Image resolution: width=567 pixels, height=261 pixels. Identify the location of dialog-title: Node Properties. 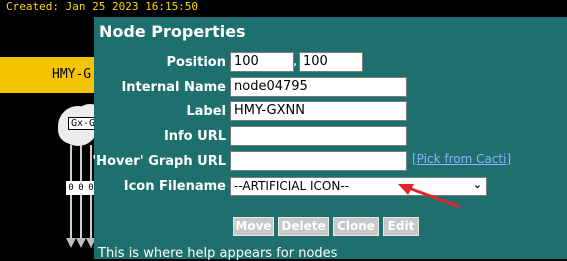
(172, 31).